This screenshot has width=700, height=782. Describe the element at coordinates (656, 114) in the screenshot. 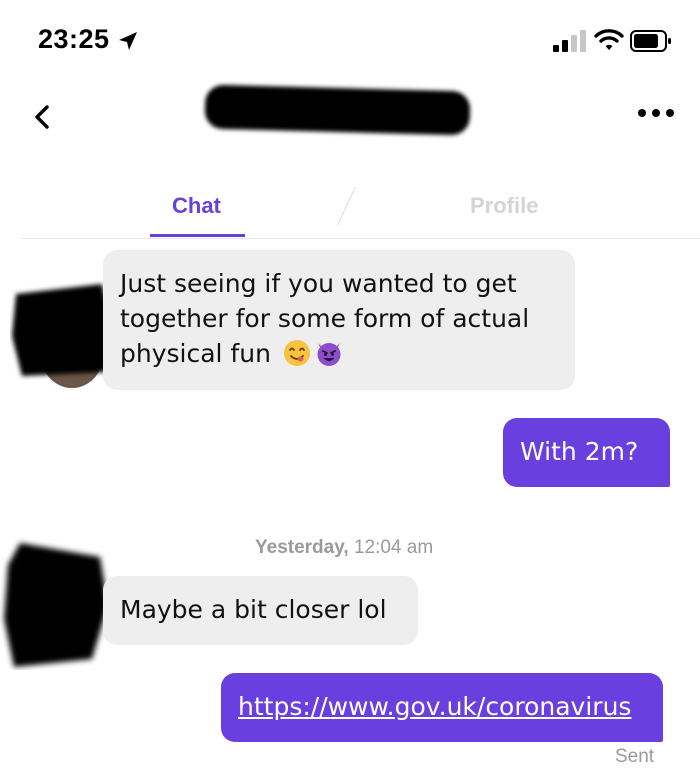

I see `more-horizontal-icon` at that location.